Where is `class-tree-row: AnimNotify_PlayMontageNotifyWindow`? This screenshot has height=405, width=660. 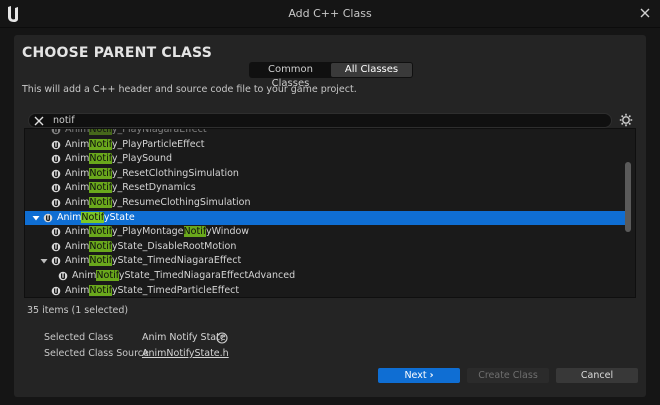 class-tree-row: AnimNotify_PlayMontageNotifyWindow is located at coordinates (325, 232).